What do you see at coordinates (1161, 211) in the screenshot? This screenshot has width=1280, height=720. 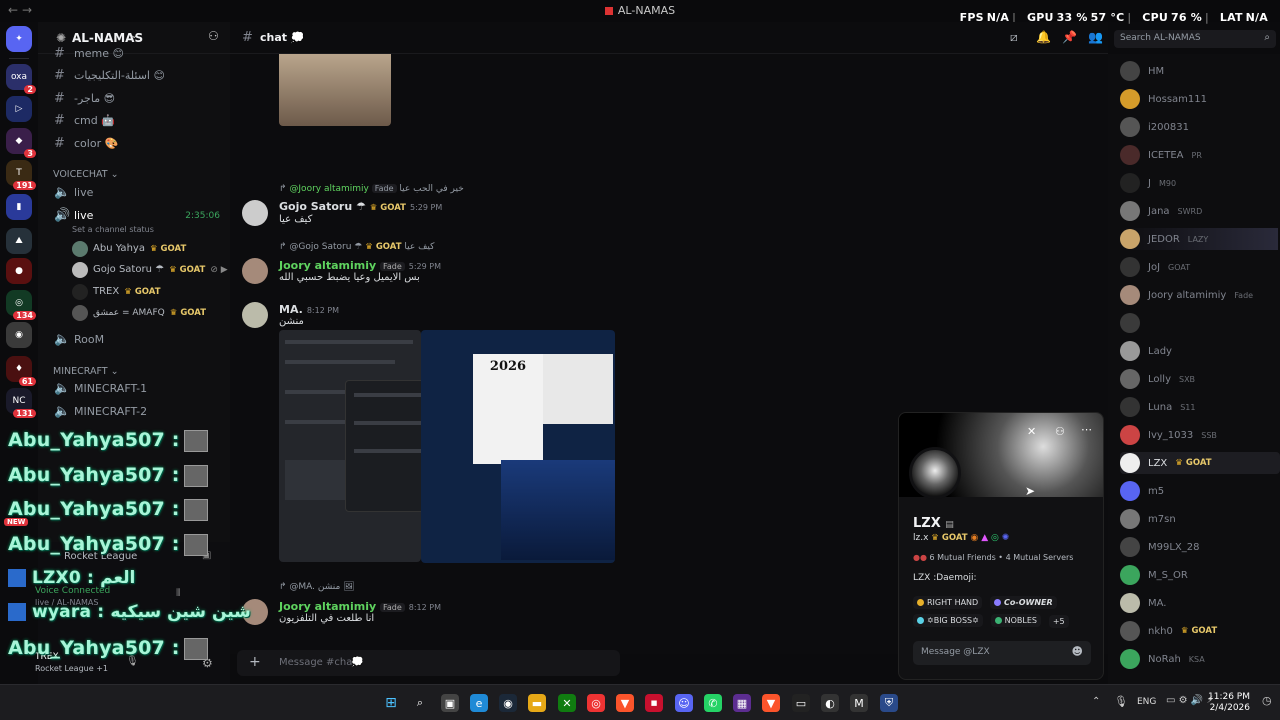 I see `member-item: Jana SWRD` at bounding box center [1161, 211].